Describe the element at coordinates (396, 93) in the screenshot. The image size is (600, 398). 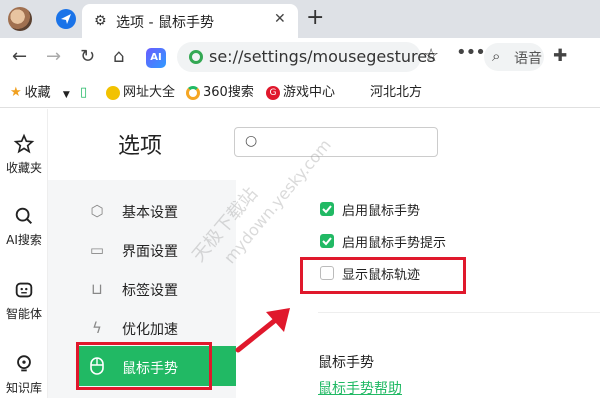
I see `bookmark-hebei: 河北北方` at that location.